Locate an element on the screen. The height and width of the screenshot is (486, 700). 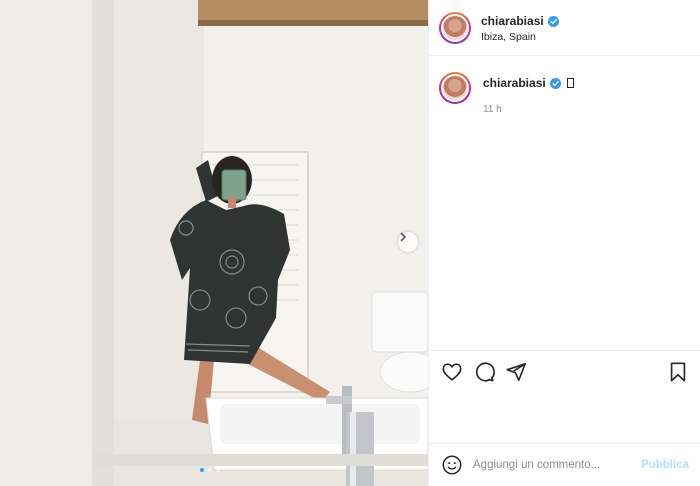
comment-bubble-icon is located at coordinates (485, 372).